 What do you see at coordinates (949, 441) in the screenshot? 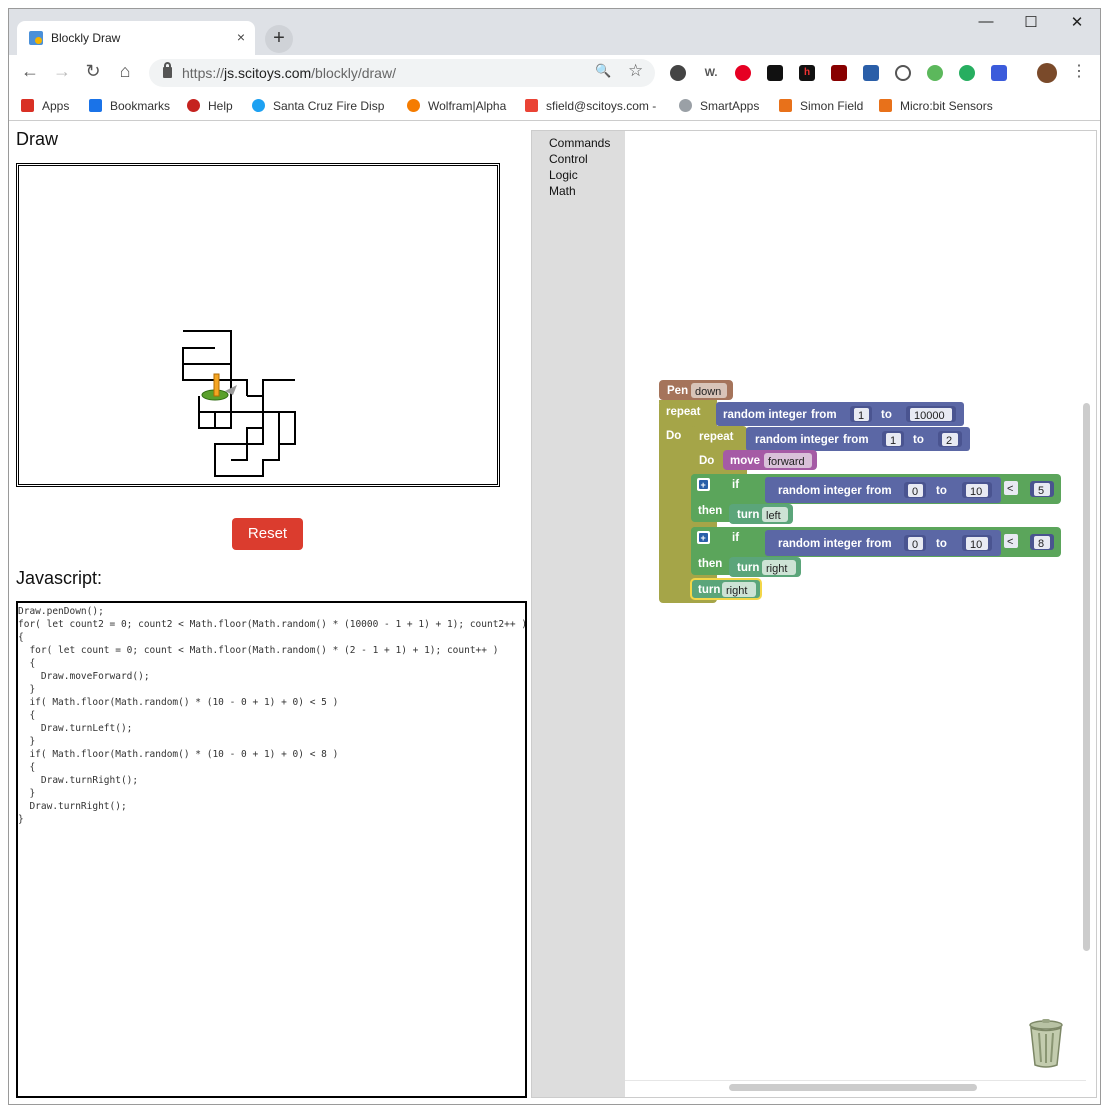
I see `inner-to-value: 2` at bounding box center [949, 441].